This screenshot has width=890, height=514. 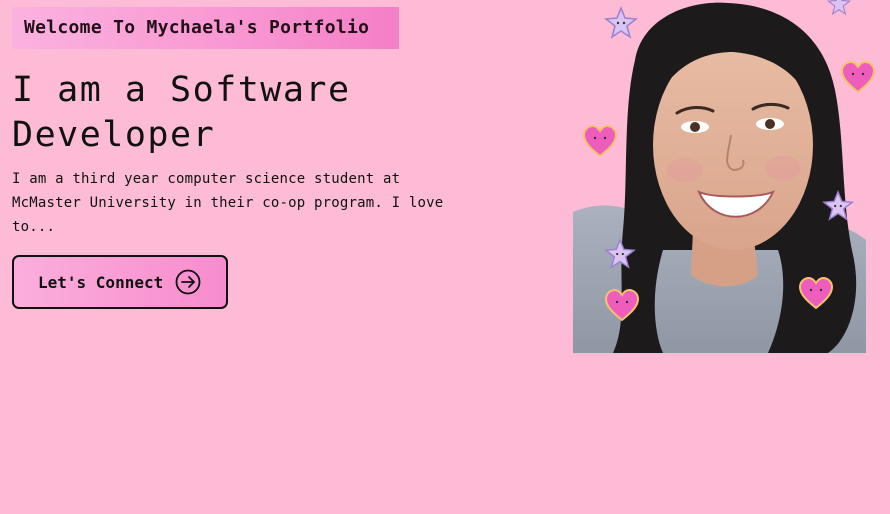 I want to click on portfolio-welcome-badge: Welcome To Mychaela's Portfolio, so click(x=205, y=28).